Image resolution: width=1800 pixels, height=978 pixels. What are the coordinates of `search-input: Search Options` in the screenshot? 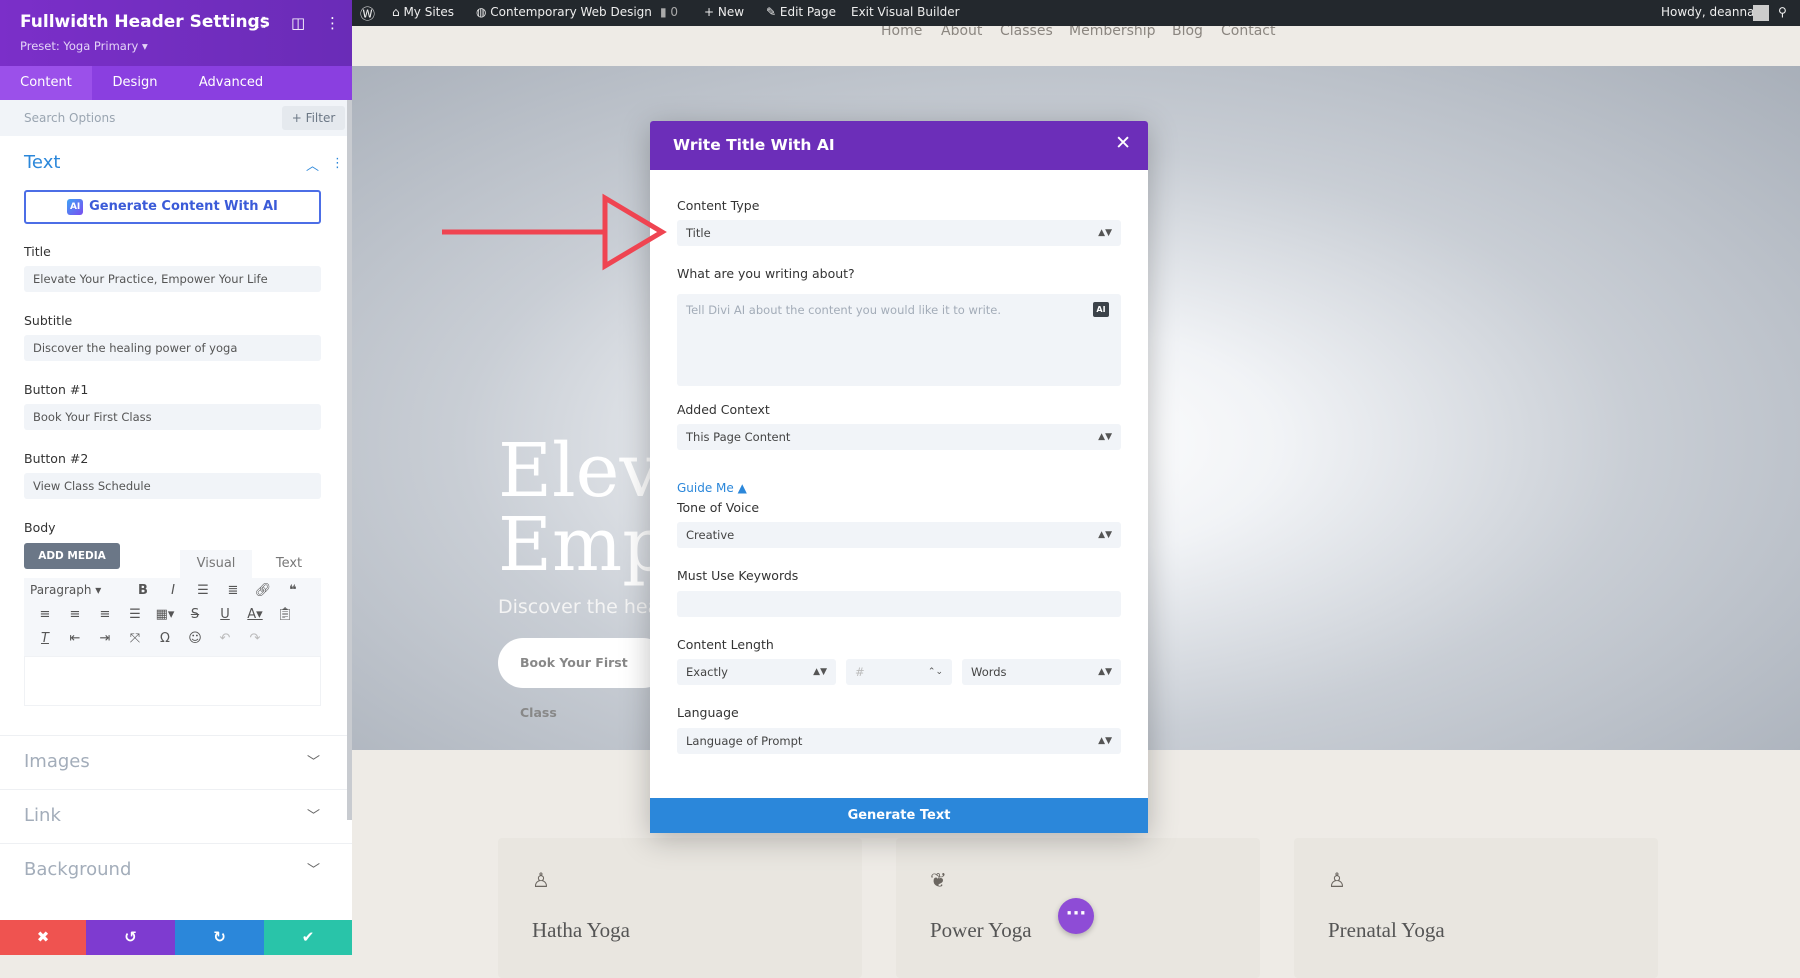 It's located at (69, 118).